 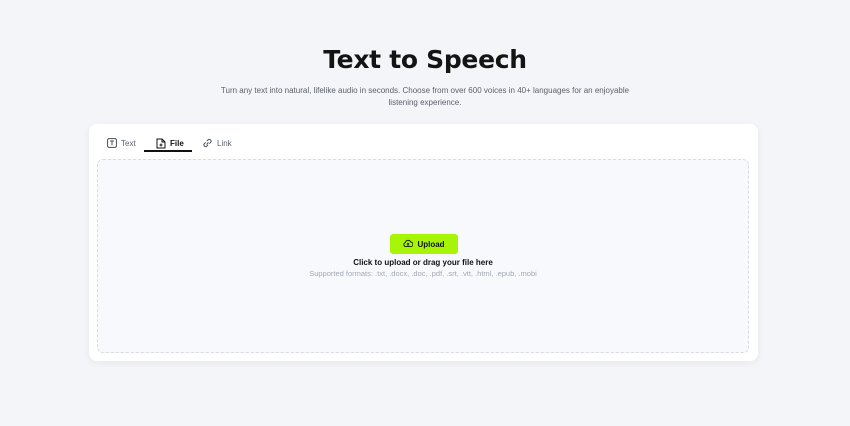 I want to click on tab-text: Text, so click(x=121, y=143).